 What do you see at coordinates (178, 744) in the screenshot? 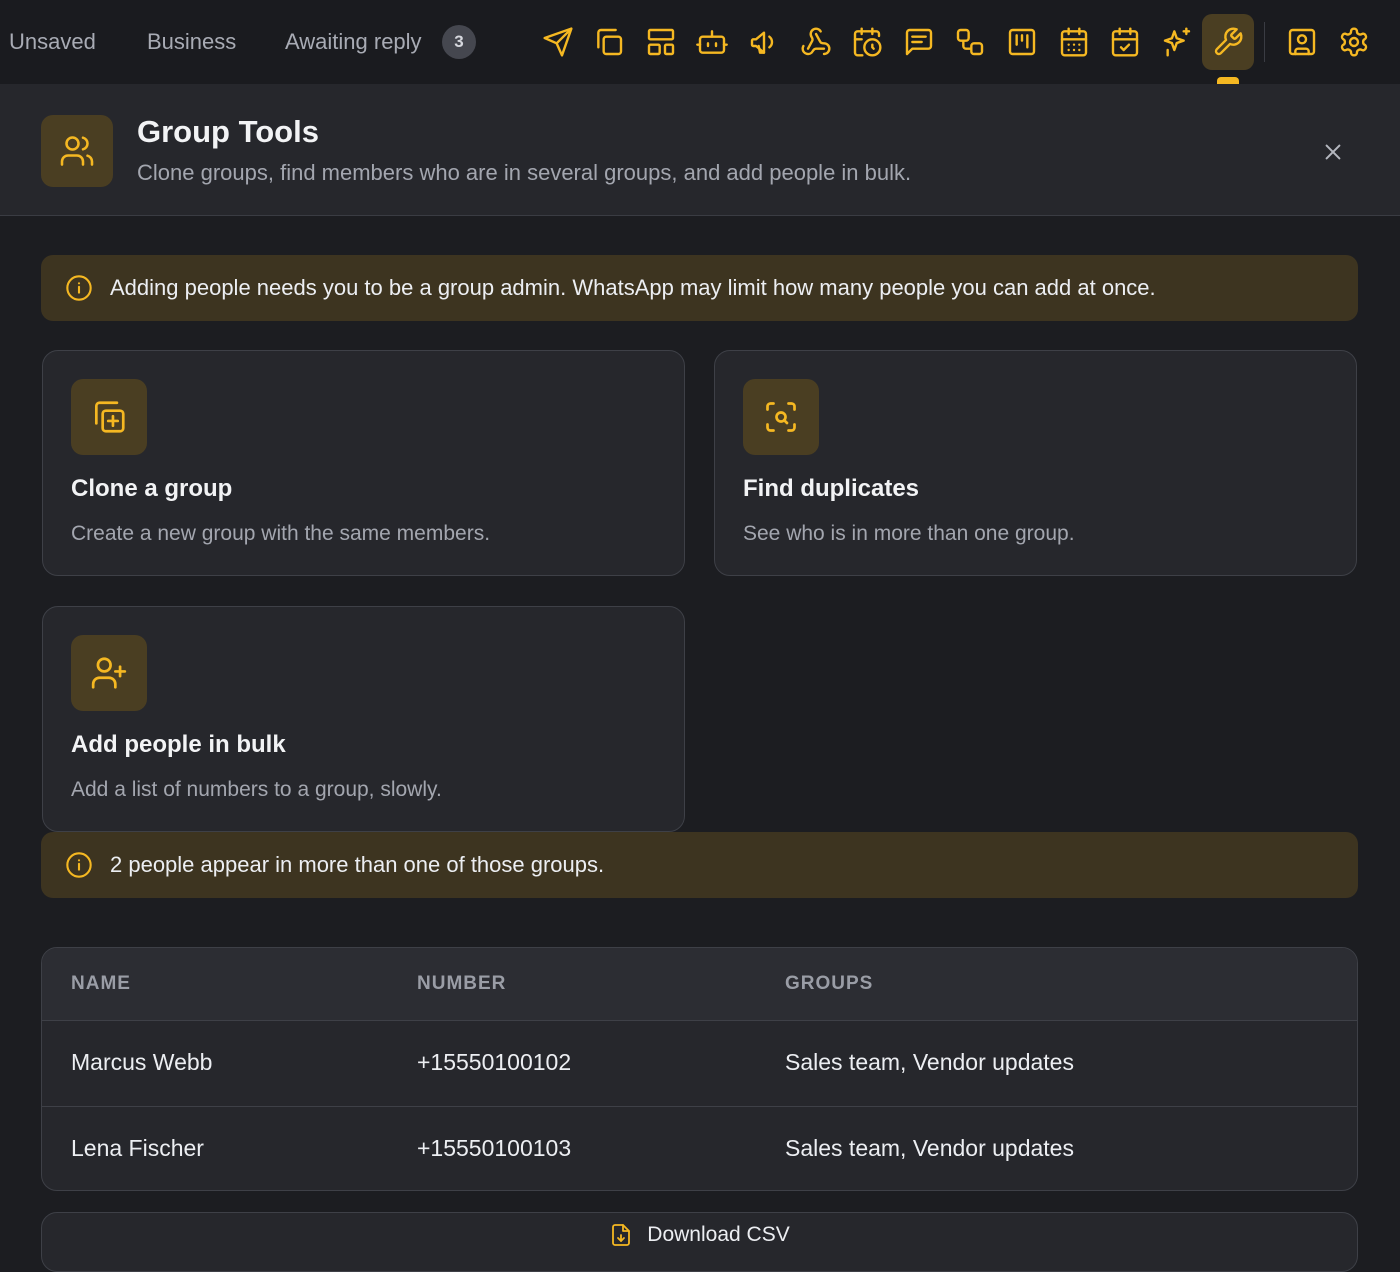
I see `card-title: Add people in bulk` at bounding box center [178, 744].